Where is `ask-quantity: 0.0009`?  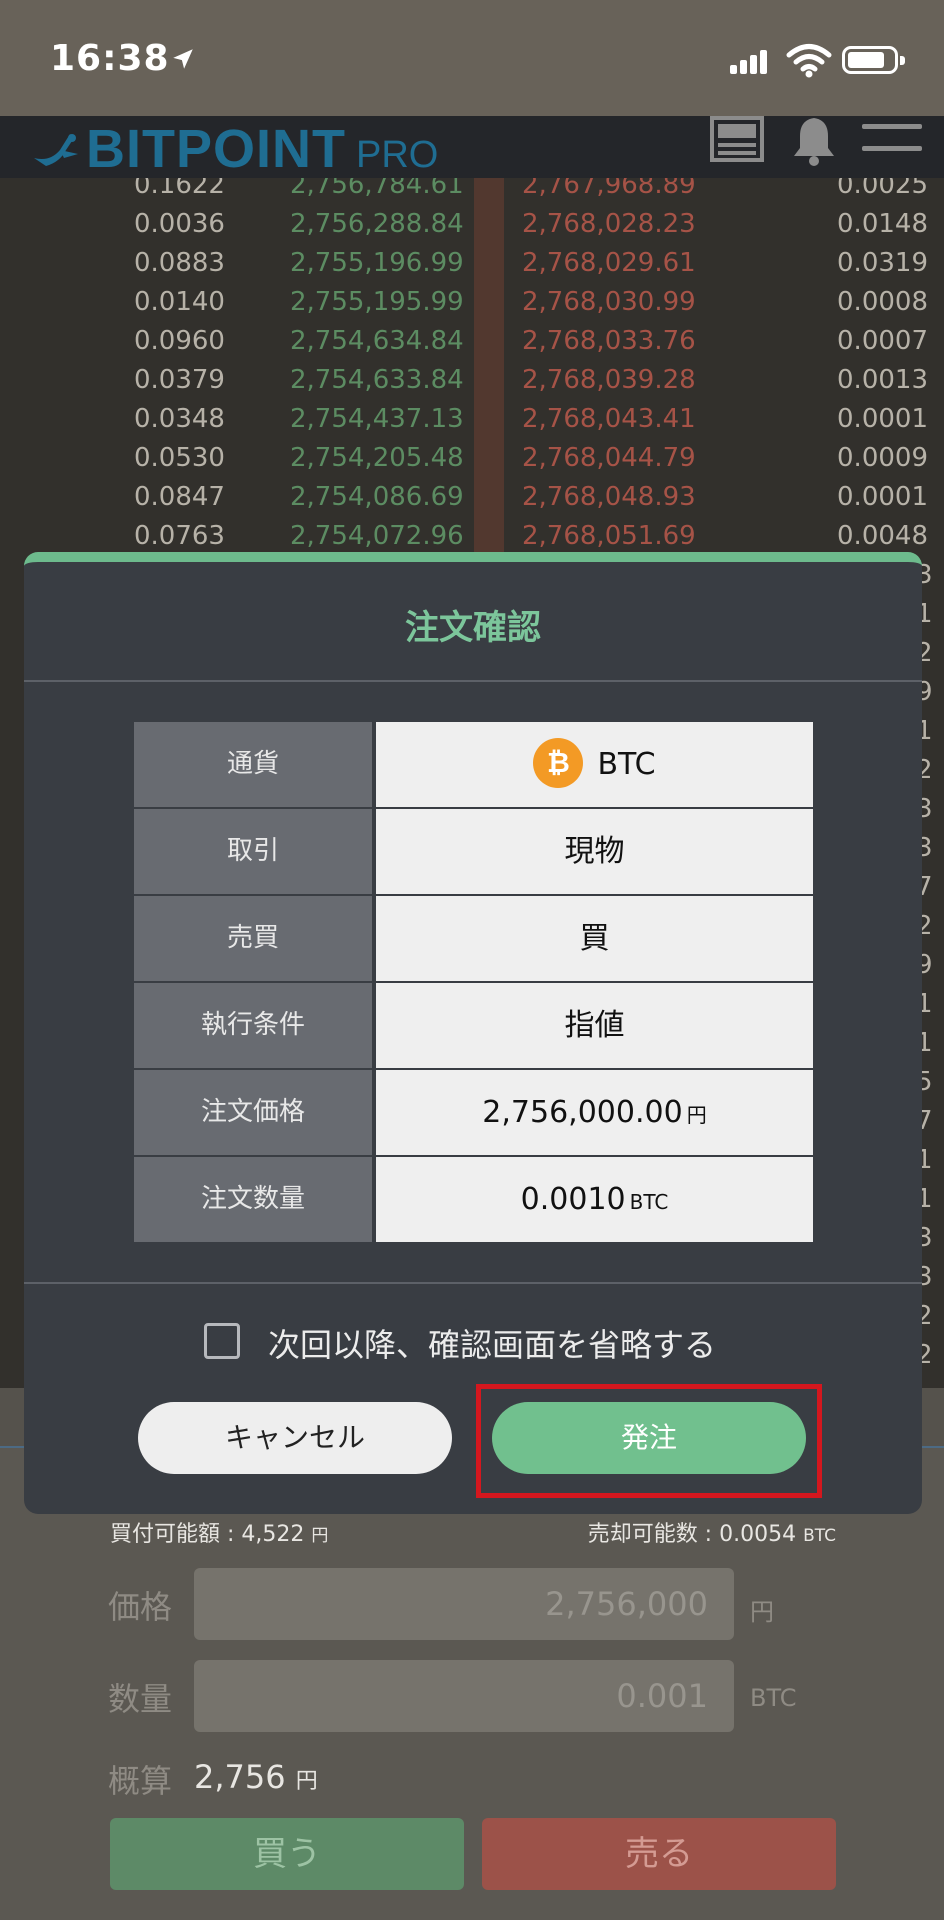 ask-quantity: 0.0009 is located at coordinates (882, 458).